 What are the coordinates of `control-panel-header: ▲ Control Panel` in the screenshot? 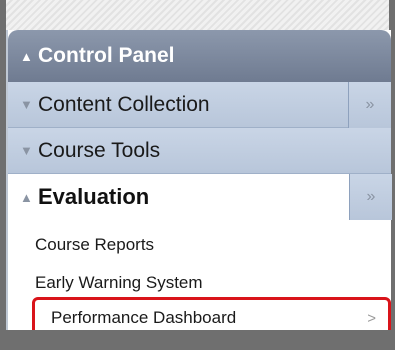 It's located at (199, 56).